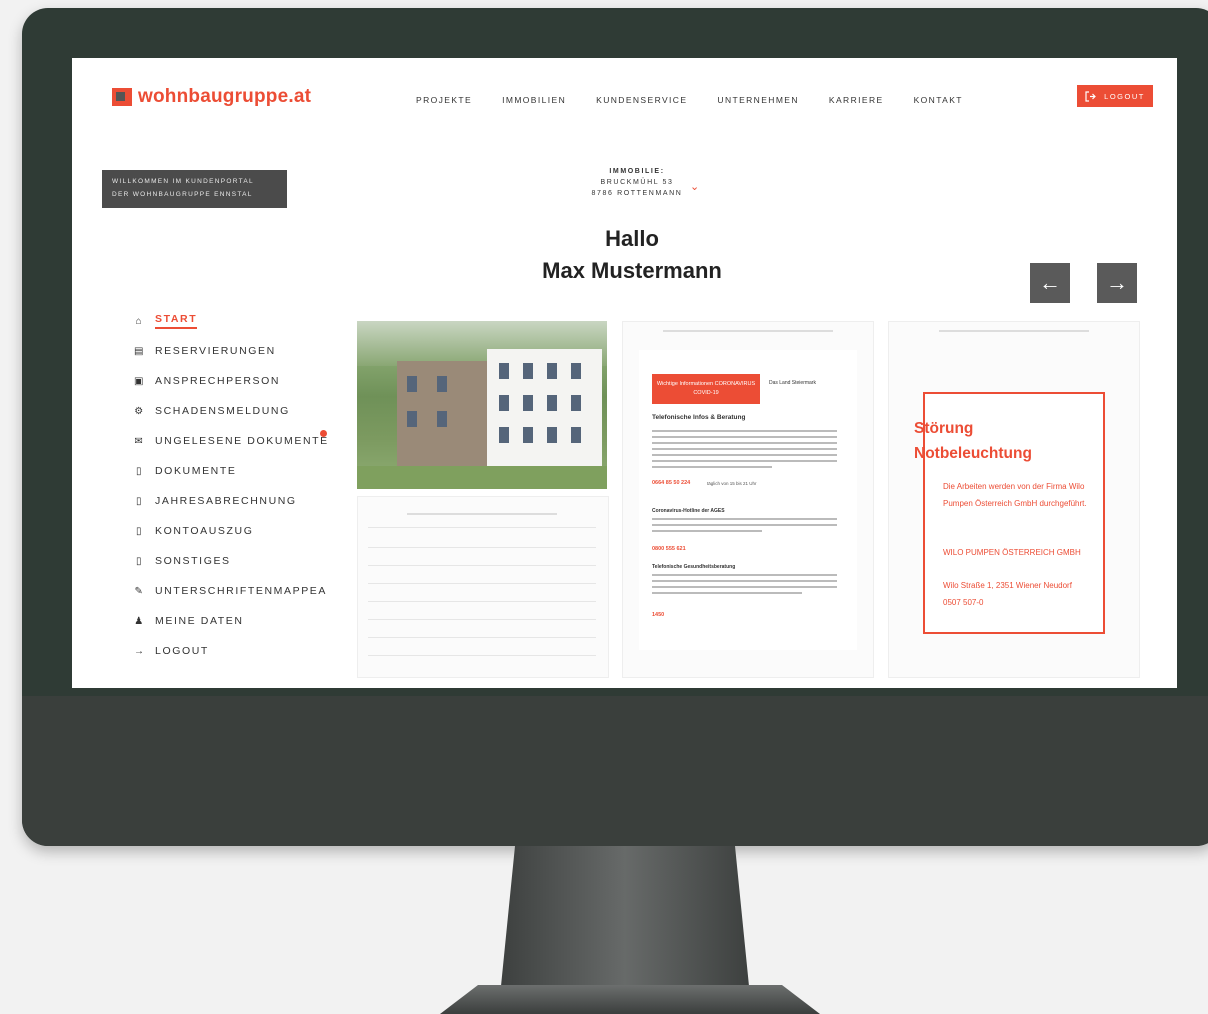 The height and width of the screenshot is (1014, 1208). What do you see at coordinates (226, 501) in the screenshot?
I see `sidebar-item-label: JAHRESABRECHNUNG` at bounding box center [226, 501].